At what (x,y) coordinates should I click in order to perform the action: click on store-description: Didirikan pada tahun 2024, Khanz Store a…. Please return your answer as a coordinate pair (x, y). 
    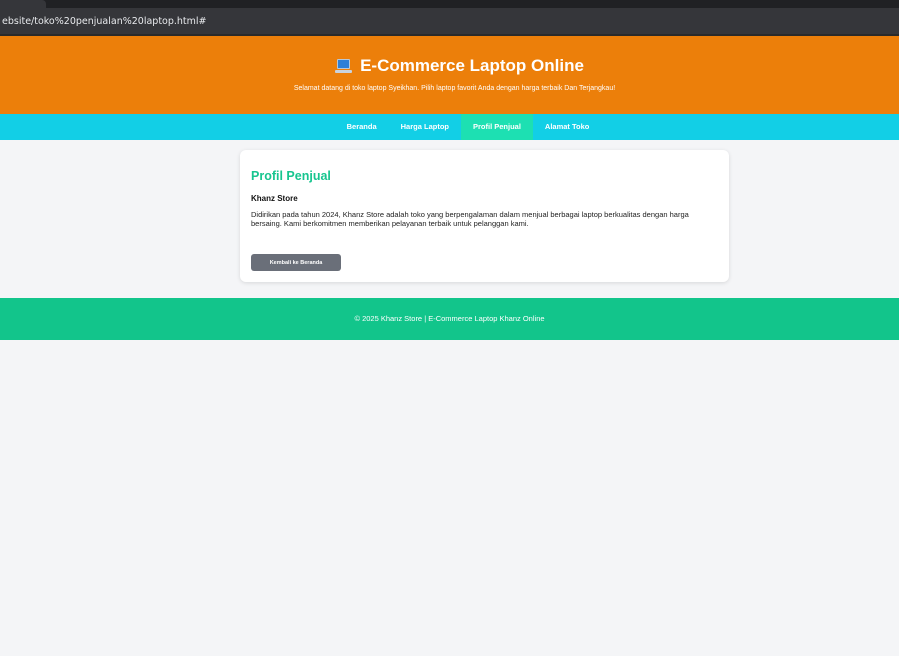
    Looking at the image, I should click on (470, 219).